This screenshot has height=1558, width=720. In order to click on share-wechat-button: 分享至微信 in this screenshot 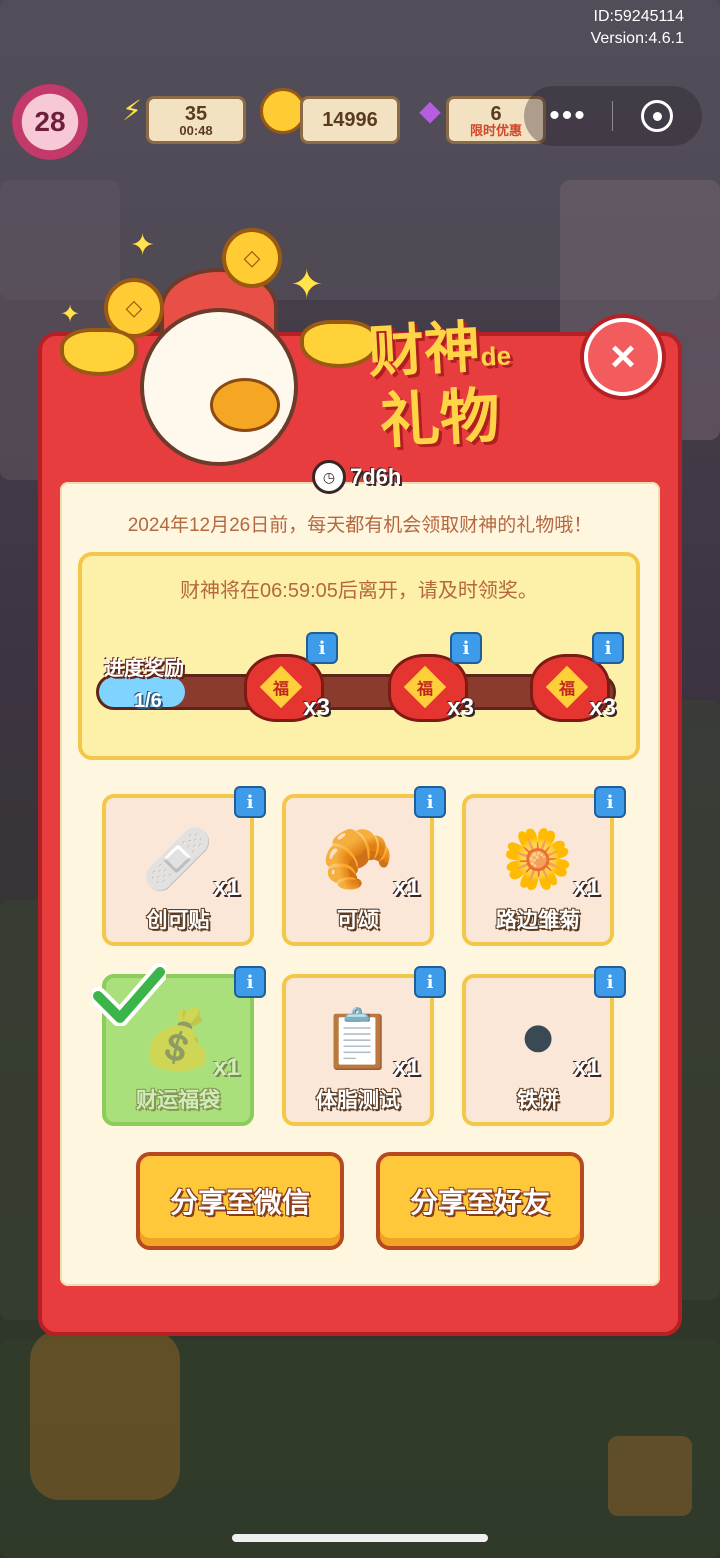, I will do `click(240, 1201)`.